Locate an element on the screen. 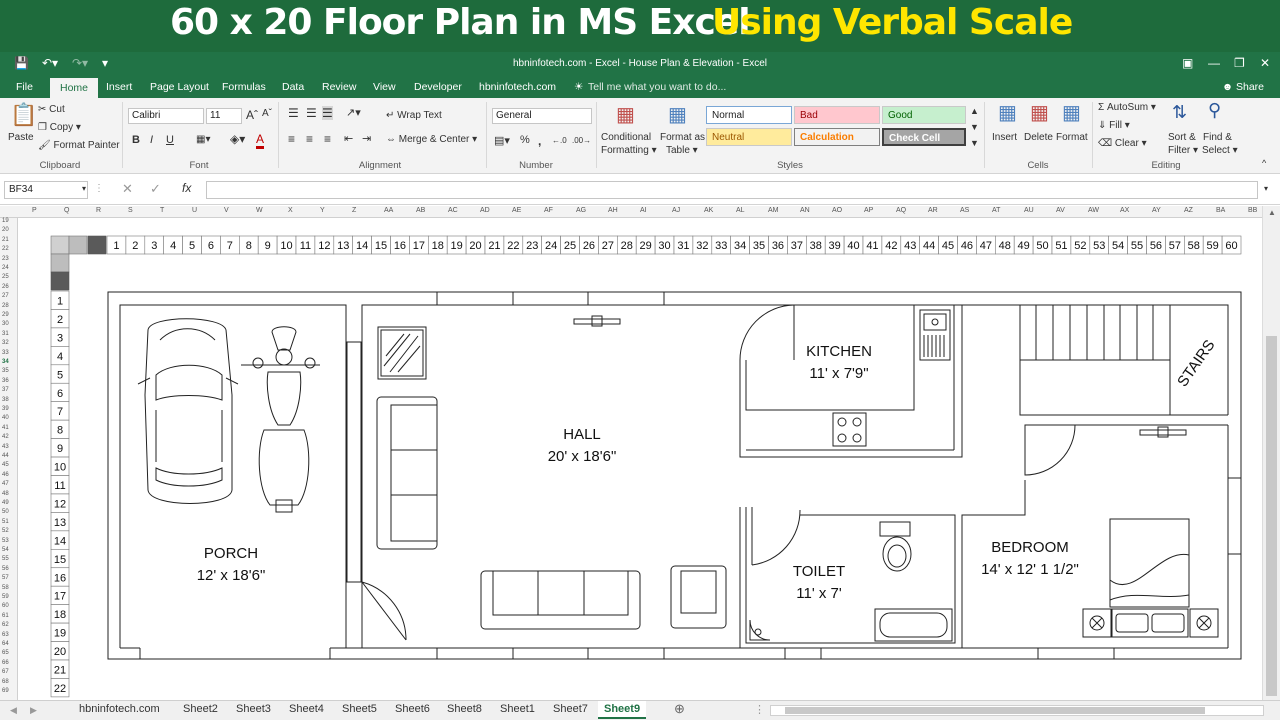 This screenshot has width=1280, height=720. grow-font-icon: Aˆ is located at coordinates (252, 115).